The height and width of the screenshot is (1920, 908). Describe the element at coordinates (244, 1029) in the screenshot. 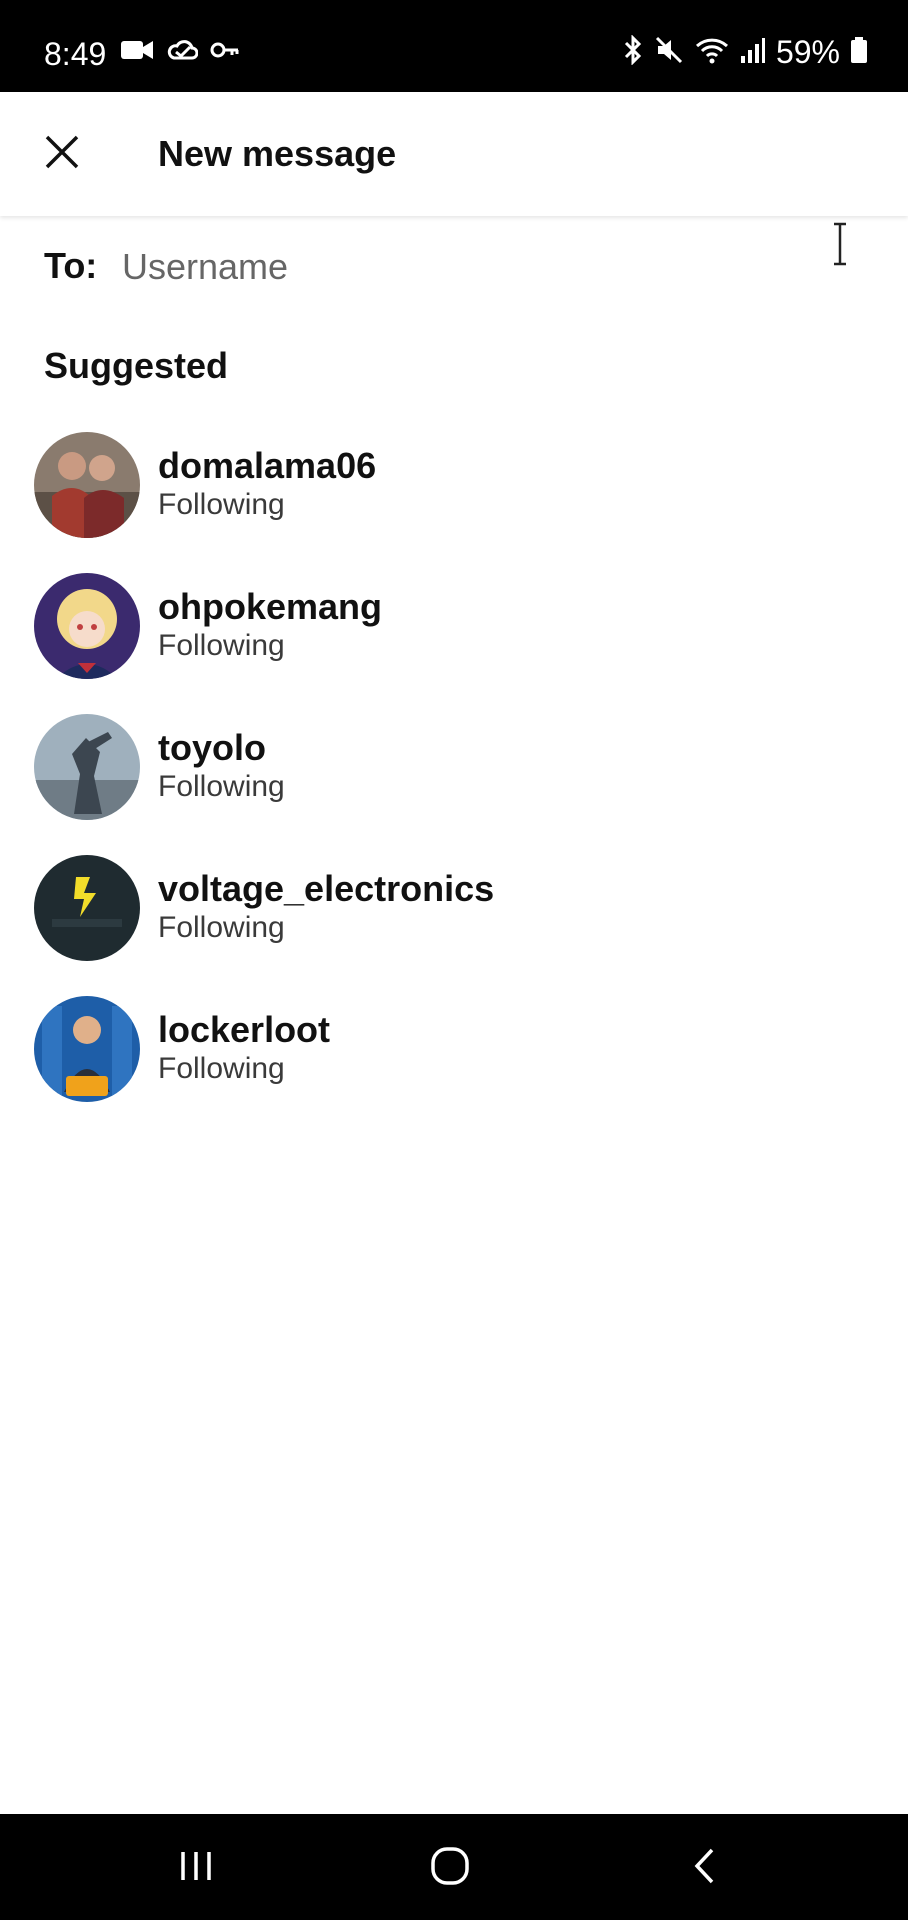

I see `username: lockerloot` at that location.